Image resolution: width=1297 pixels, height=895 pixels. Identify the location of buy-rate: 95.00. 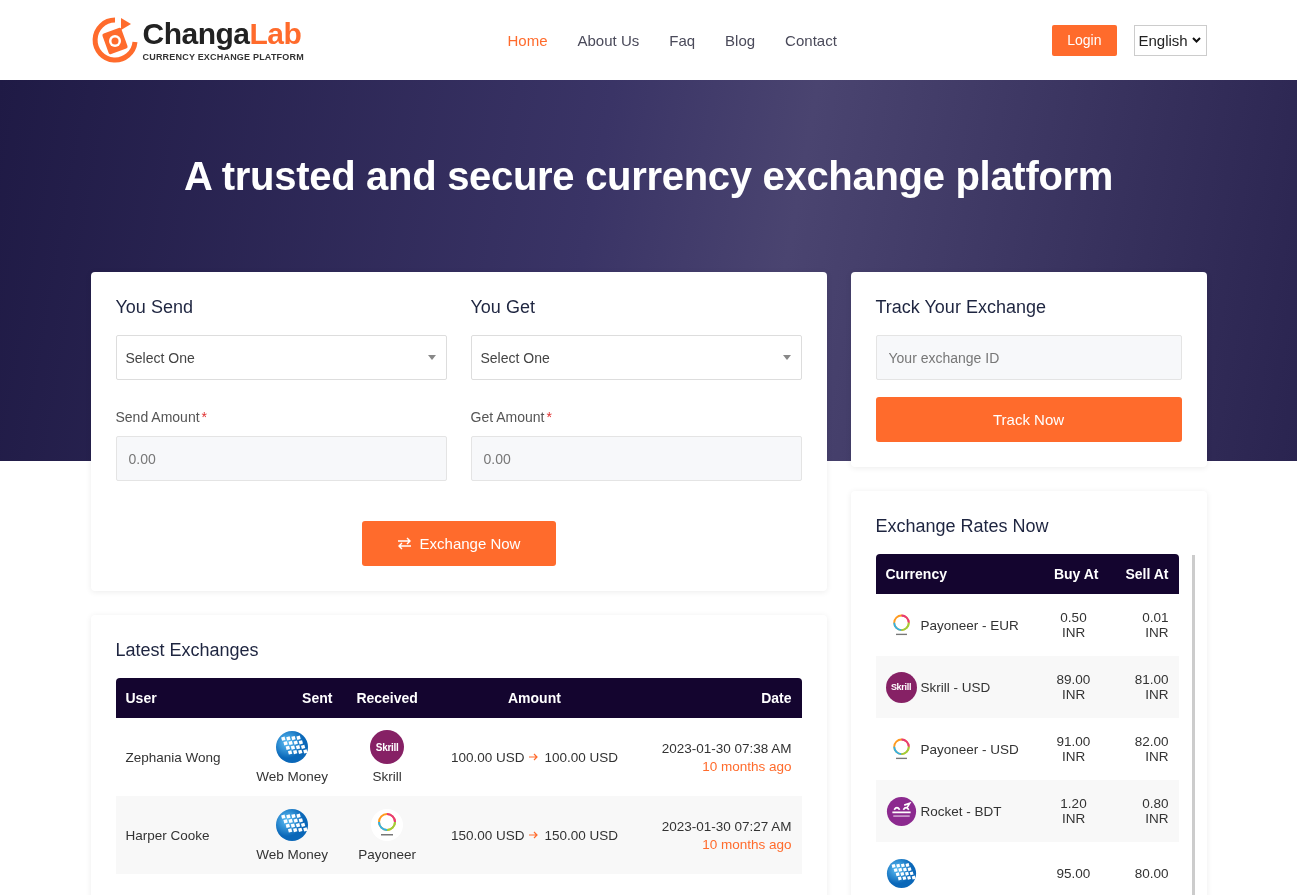
(1073, 868).